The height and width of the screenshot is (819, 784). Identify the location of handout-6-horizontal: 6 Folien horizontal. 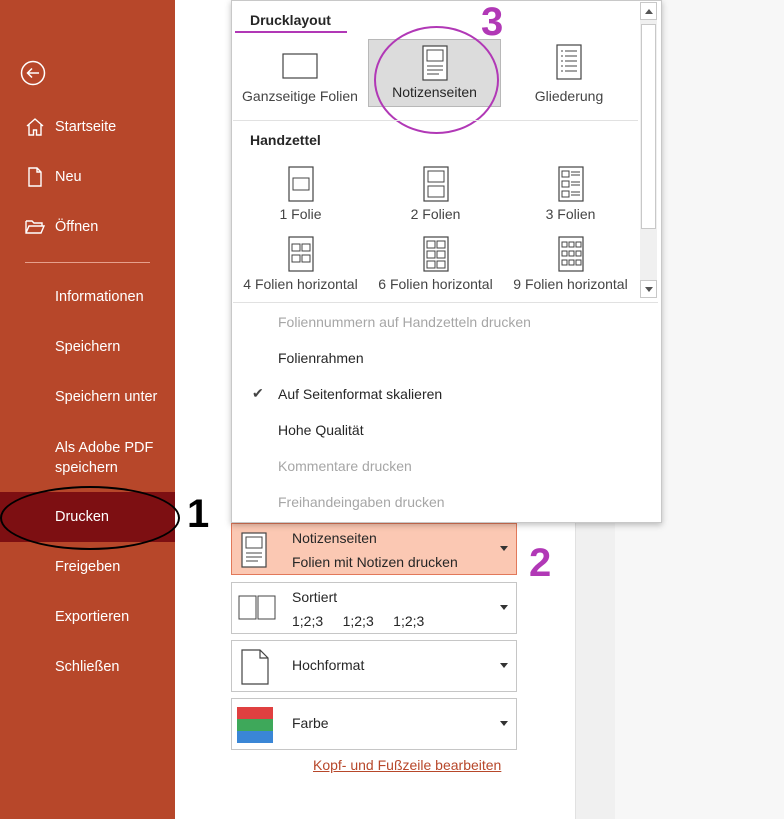
(435, 264).